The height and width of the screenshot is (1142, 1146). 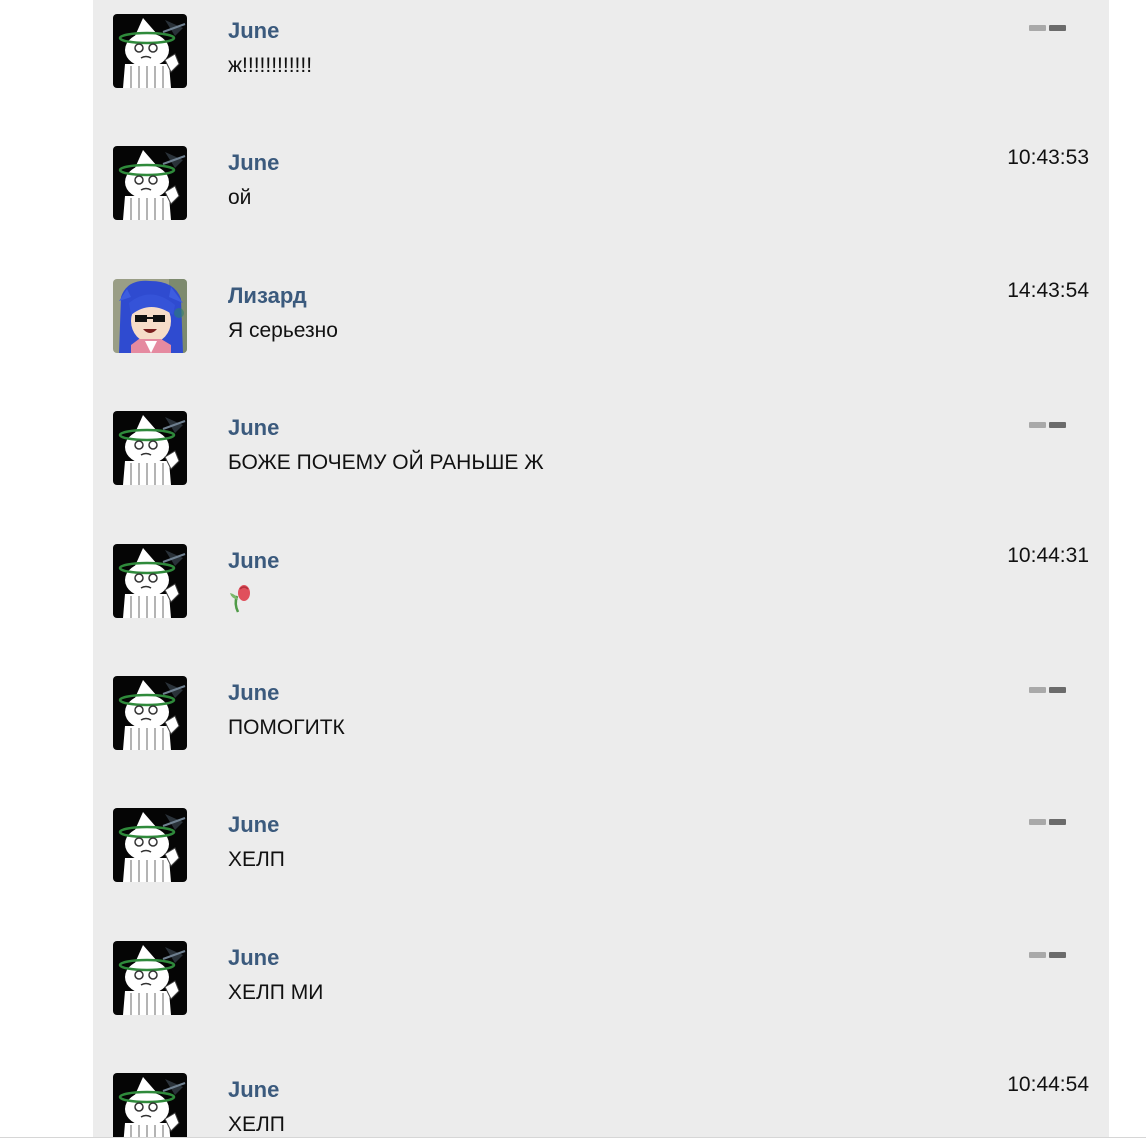 I want to click on message-item: Лизард Я серьезно 14:43:54, so click(x=601, y=334).